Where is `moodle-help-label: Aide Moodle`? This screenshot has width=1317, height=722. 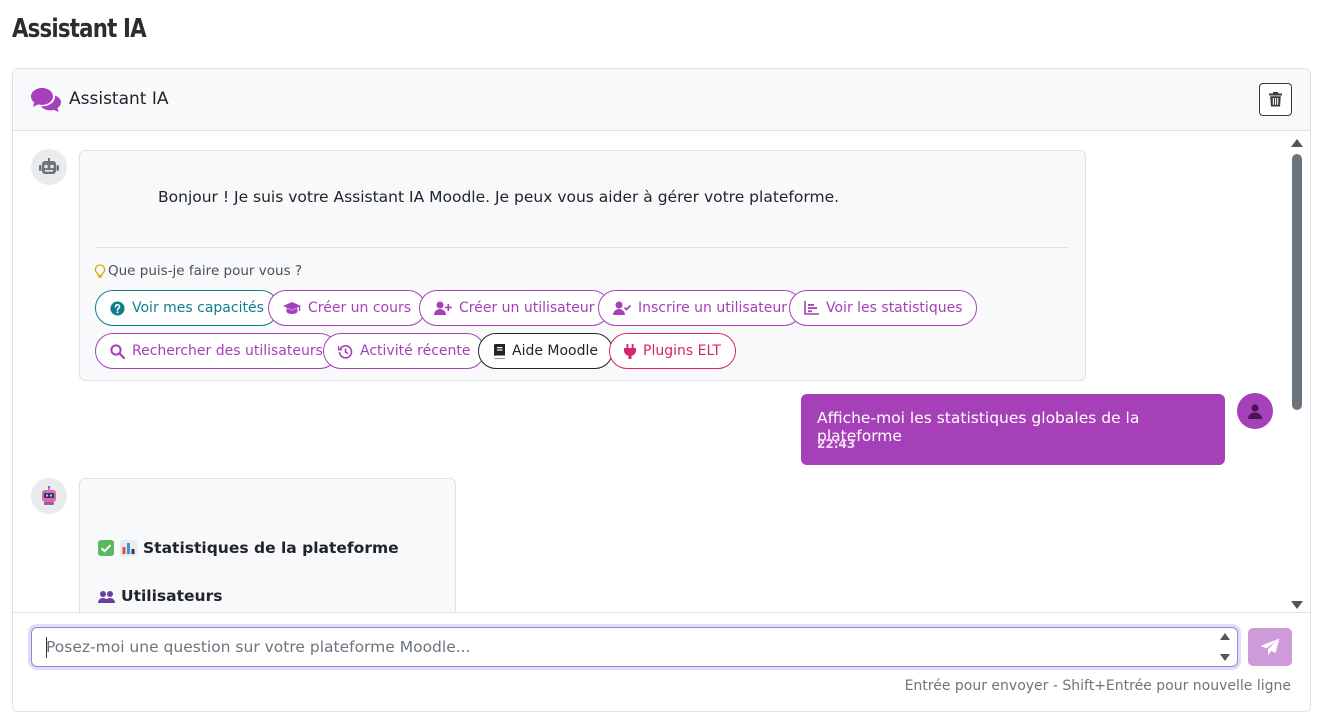 moodle-help-label: Aide Moodle is located at coordinates (555, 351).